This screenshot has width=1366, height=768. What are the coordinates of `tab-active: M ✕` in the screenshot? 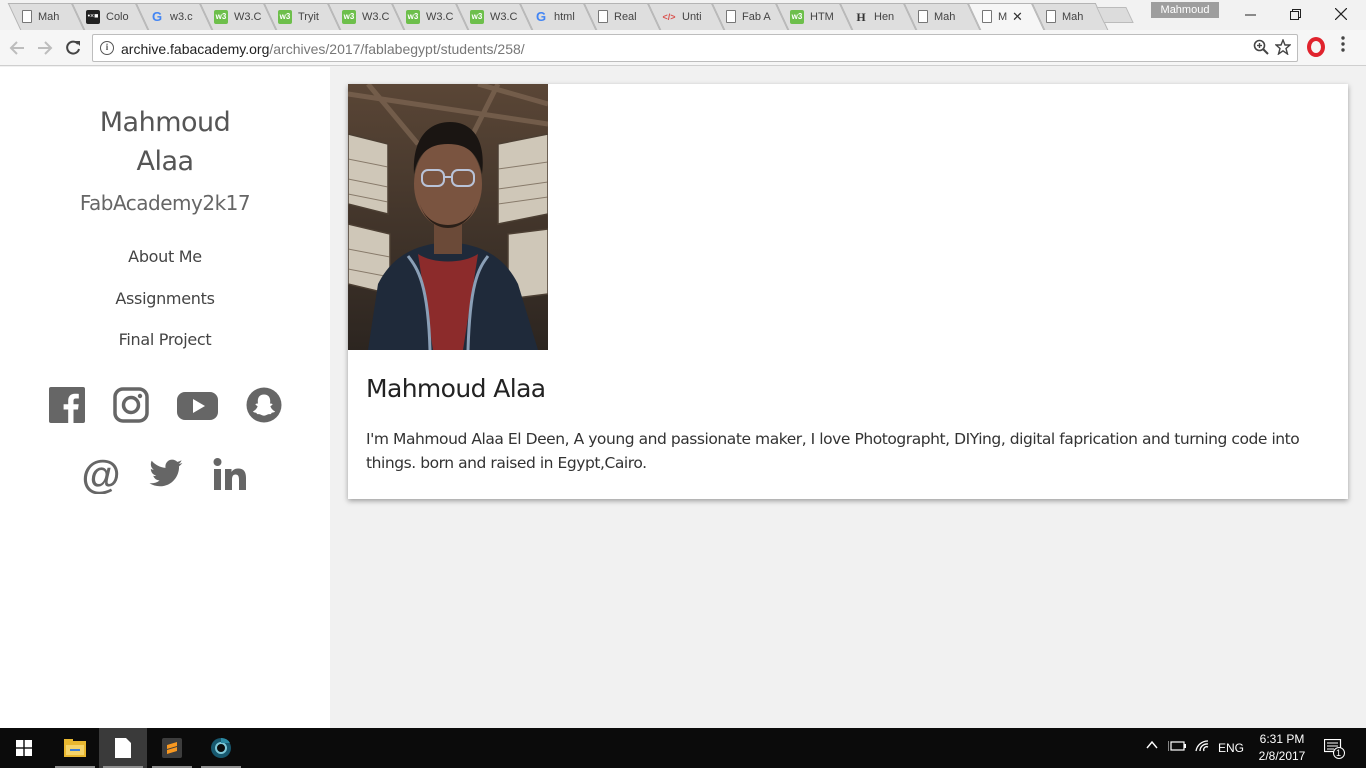 It's located at (1002, 16).